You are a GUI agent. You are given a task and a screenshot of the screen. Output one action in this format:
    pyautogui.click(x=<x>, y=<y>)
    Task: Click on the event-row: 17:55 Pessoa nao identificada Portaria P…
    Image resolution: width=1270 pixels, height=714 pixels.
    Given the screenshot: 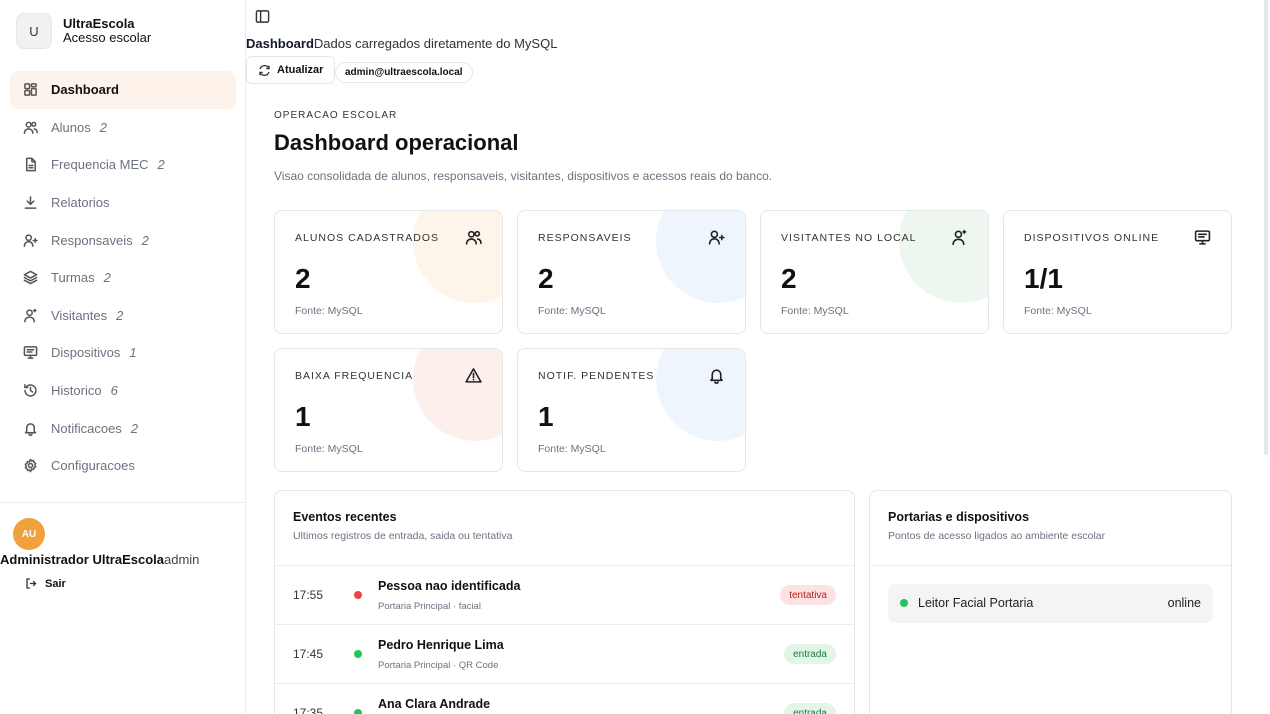 What is the action you would take?
    pyautogui.click(x=564, y=595)
    